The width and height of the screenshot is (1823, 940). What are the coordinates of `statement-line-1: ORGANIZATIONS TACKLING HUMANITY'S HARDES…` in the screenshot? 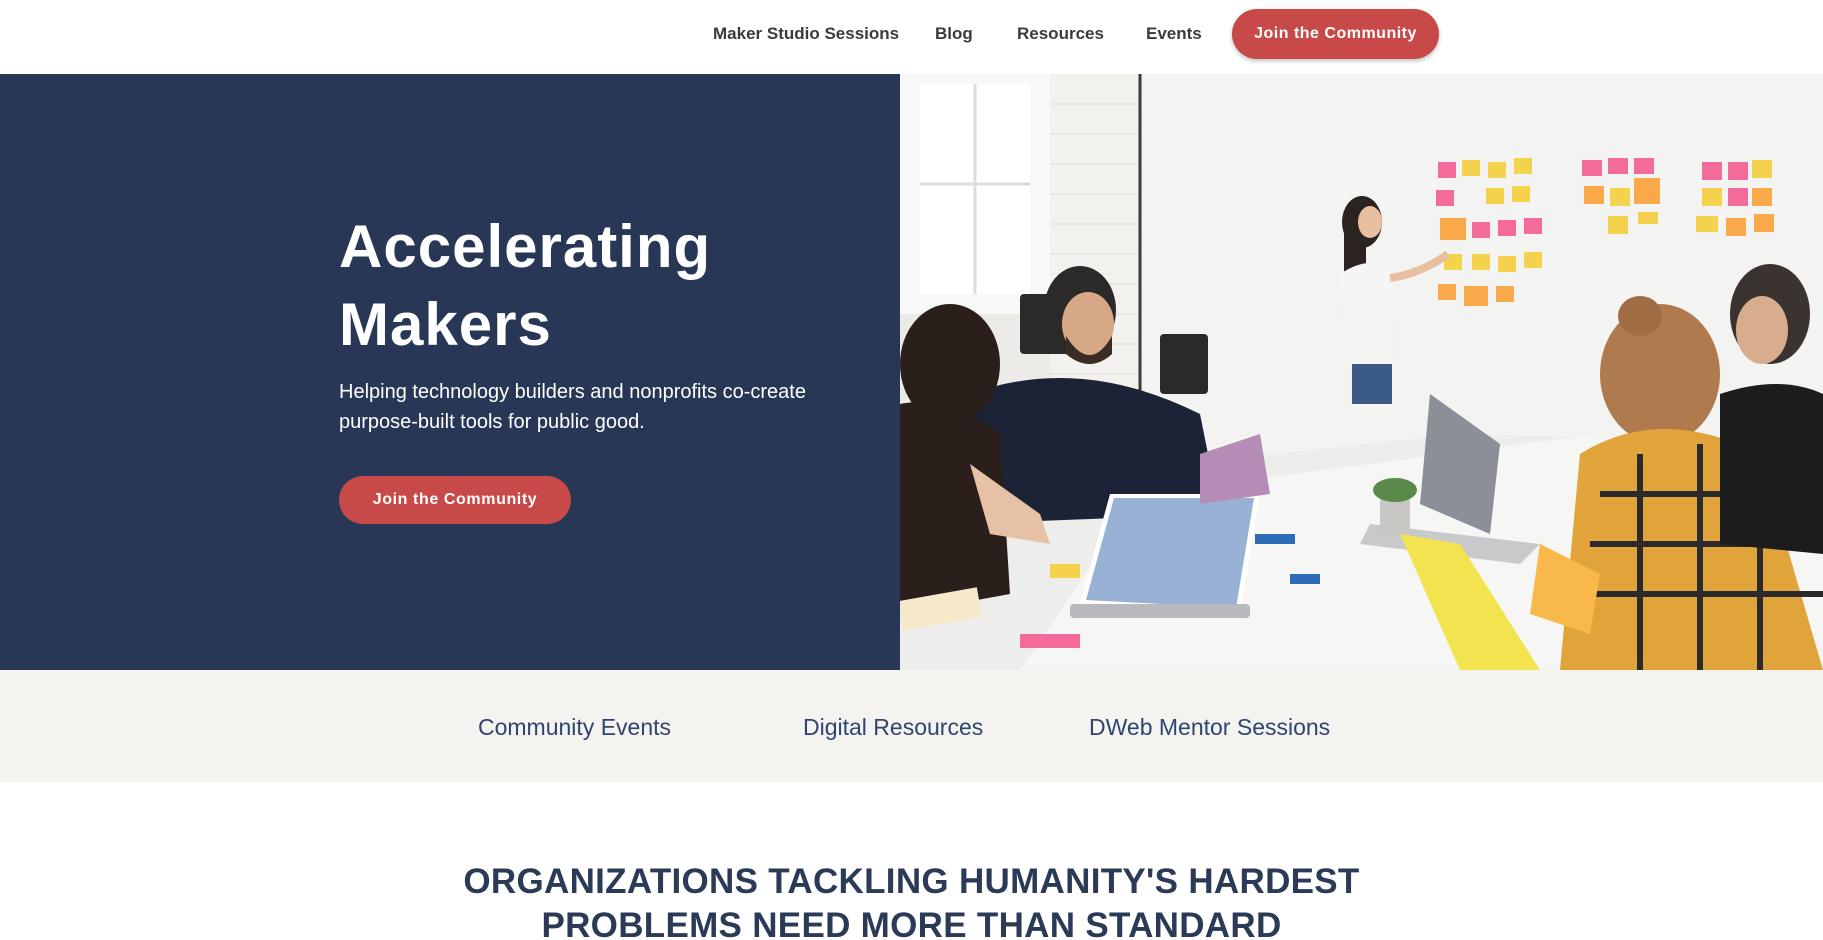 It's located at (911, 881).